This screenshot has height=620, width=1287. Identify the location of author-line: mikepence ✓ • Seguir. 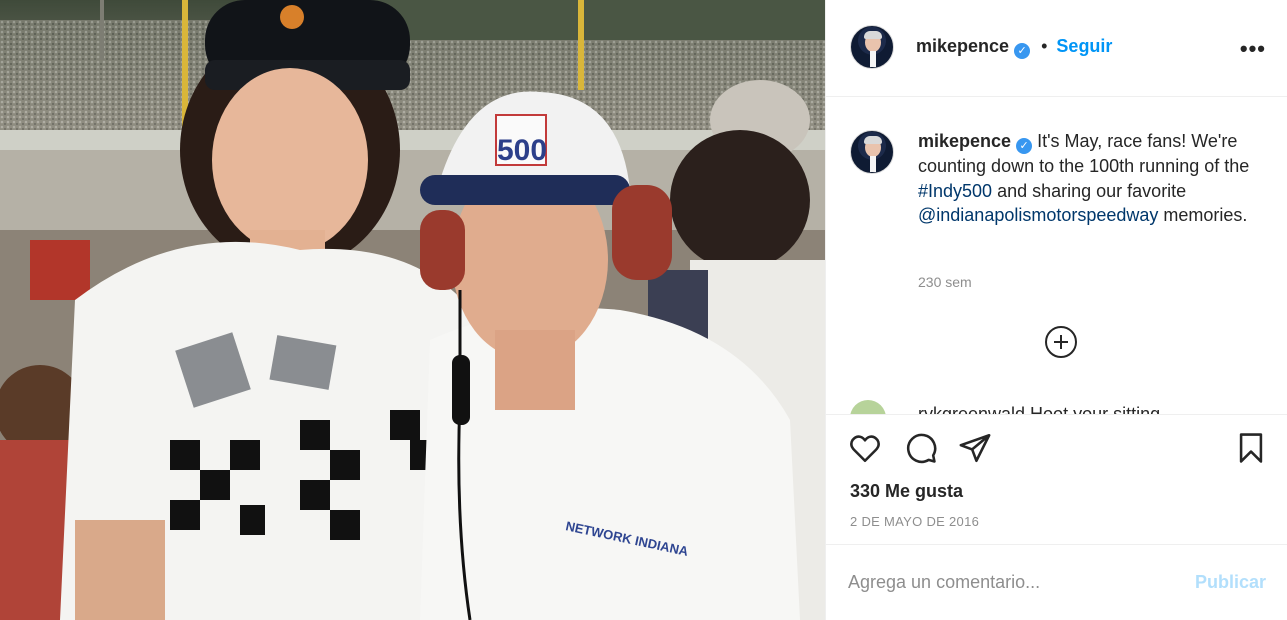
(1014, 47).